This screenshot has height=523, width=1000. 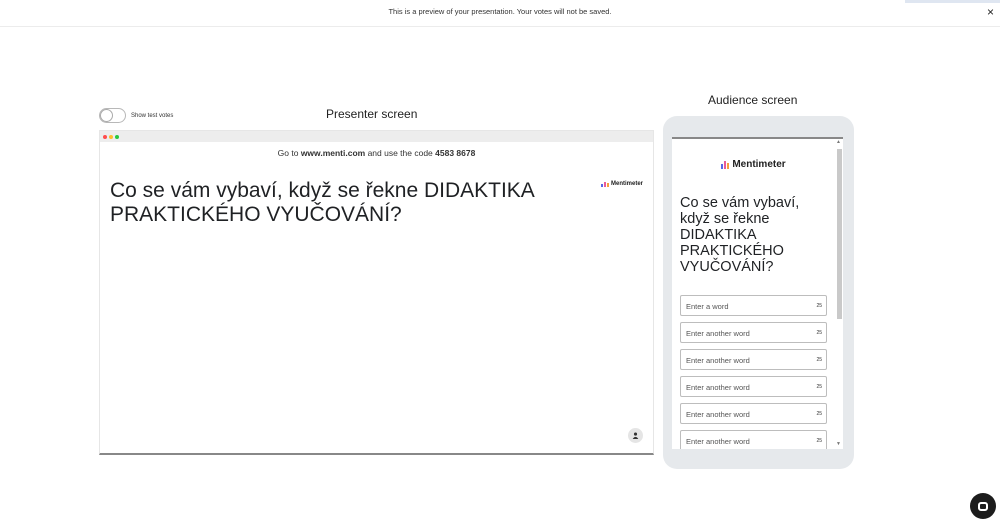 I want to click on toggle-knob, so click(x=106, y=115).